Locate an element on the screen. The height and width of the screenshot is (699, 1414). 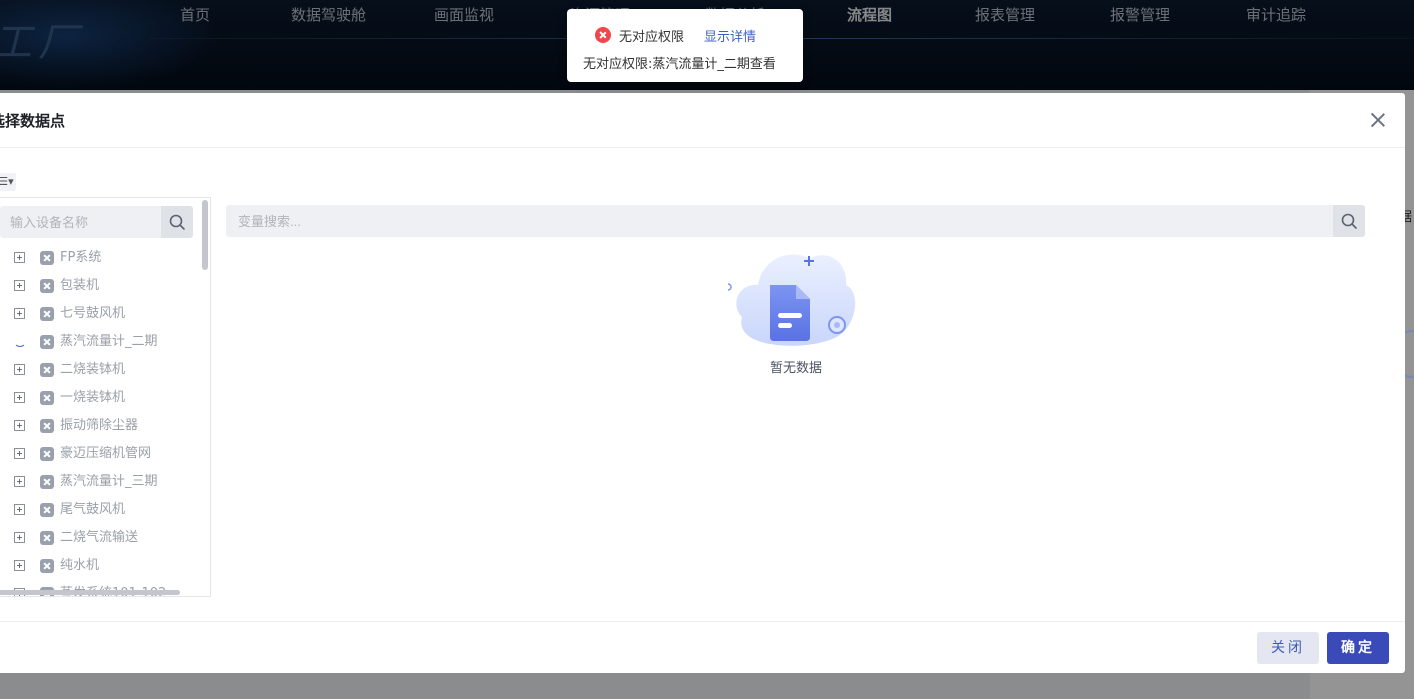
dialog-footer: 关闭 确定 is located at coordinates (702, 647).